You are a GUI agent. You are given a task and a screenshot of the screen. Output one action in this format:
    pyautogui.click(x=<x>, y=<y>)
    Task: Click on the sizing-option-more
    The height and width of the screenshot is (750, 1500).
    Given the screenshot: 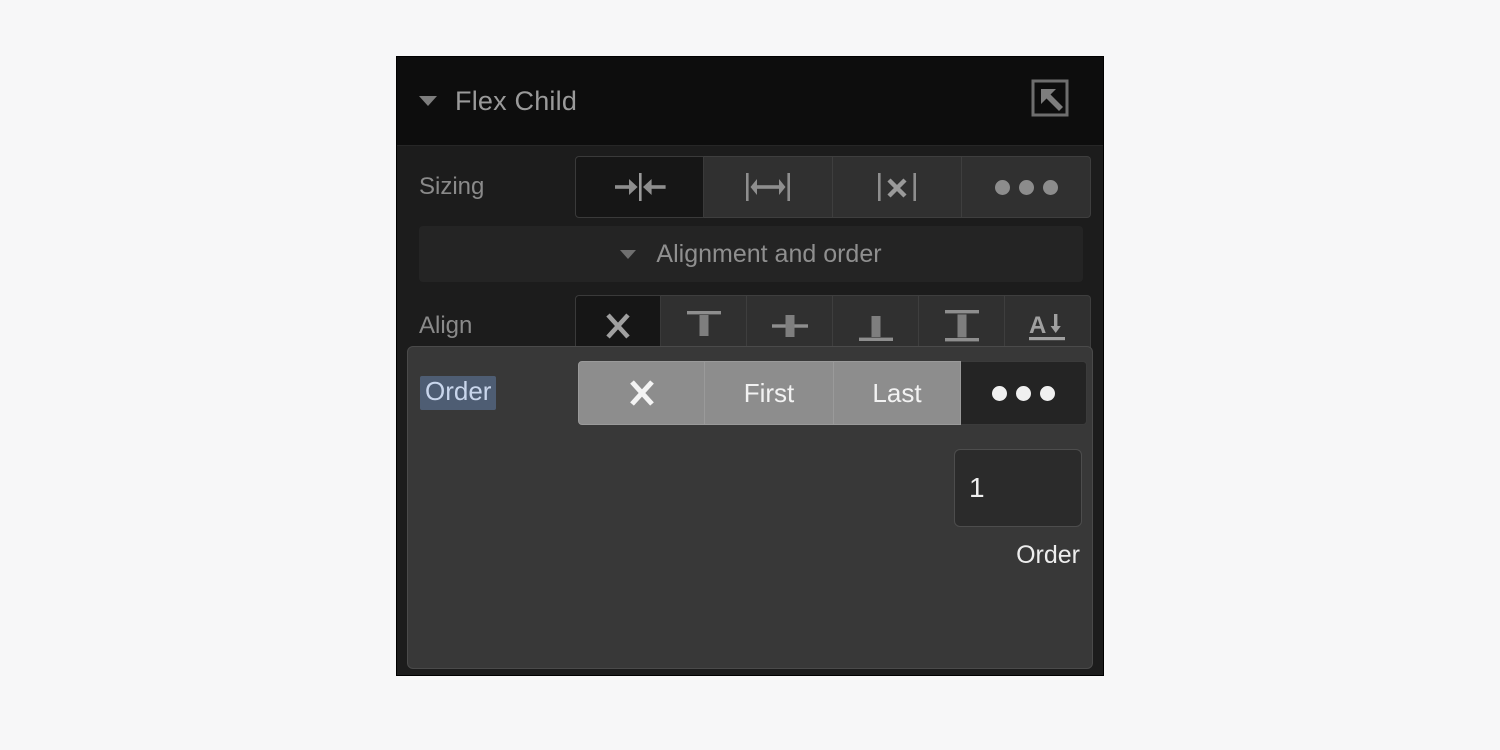 What is the action you would take?
    pyautogui.click(x=1026, y=187)
    